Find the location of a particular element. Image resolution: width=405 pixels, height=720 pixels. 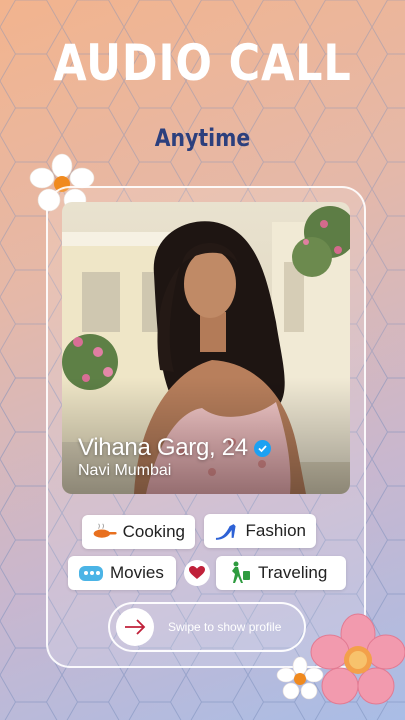

interest-chip-traveling: Traveling is located at coordinates (281, 573).